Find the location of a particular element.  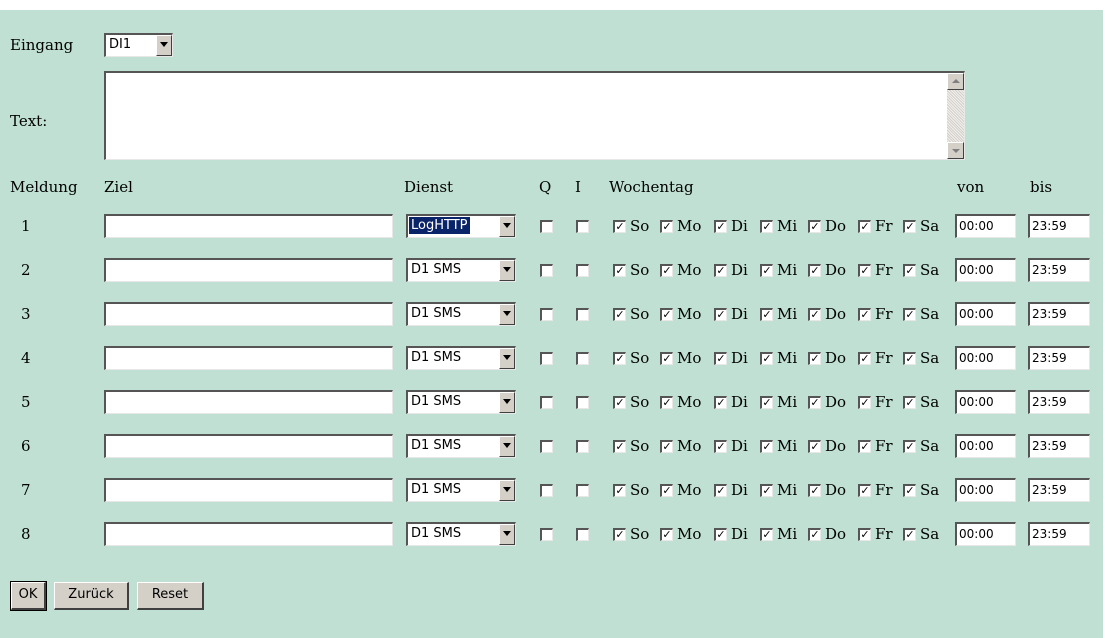

text-area-scrollbar is located at coordinates (955, 116).